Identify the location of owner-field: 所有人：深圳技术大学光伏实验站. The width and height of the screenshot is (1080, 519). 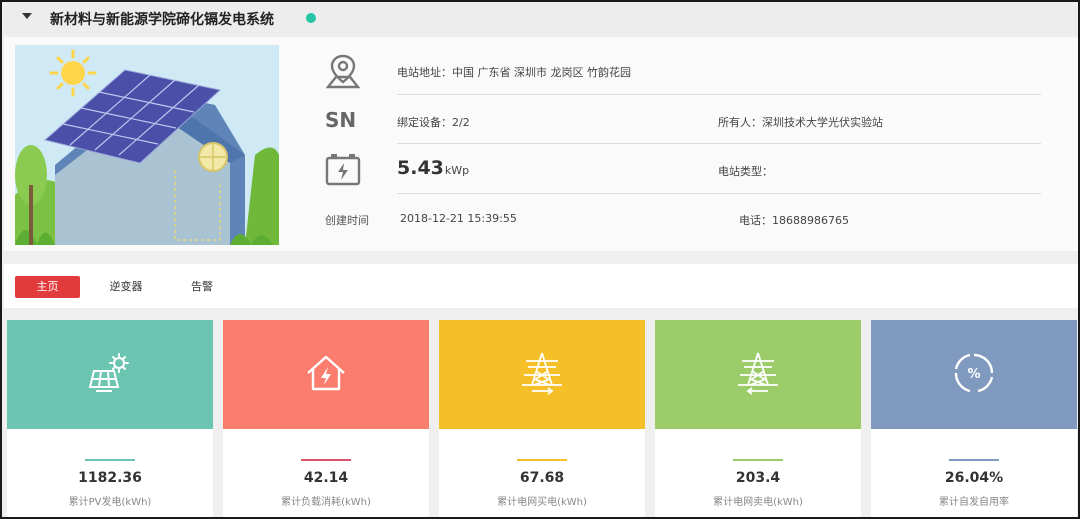
(800, 122).